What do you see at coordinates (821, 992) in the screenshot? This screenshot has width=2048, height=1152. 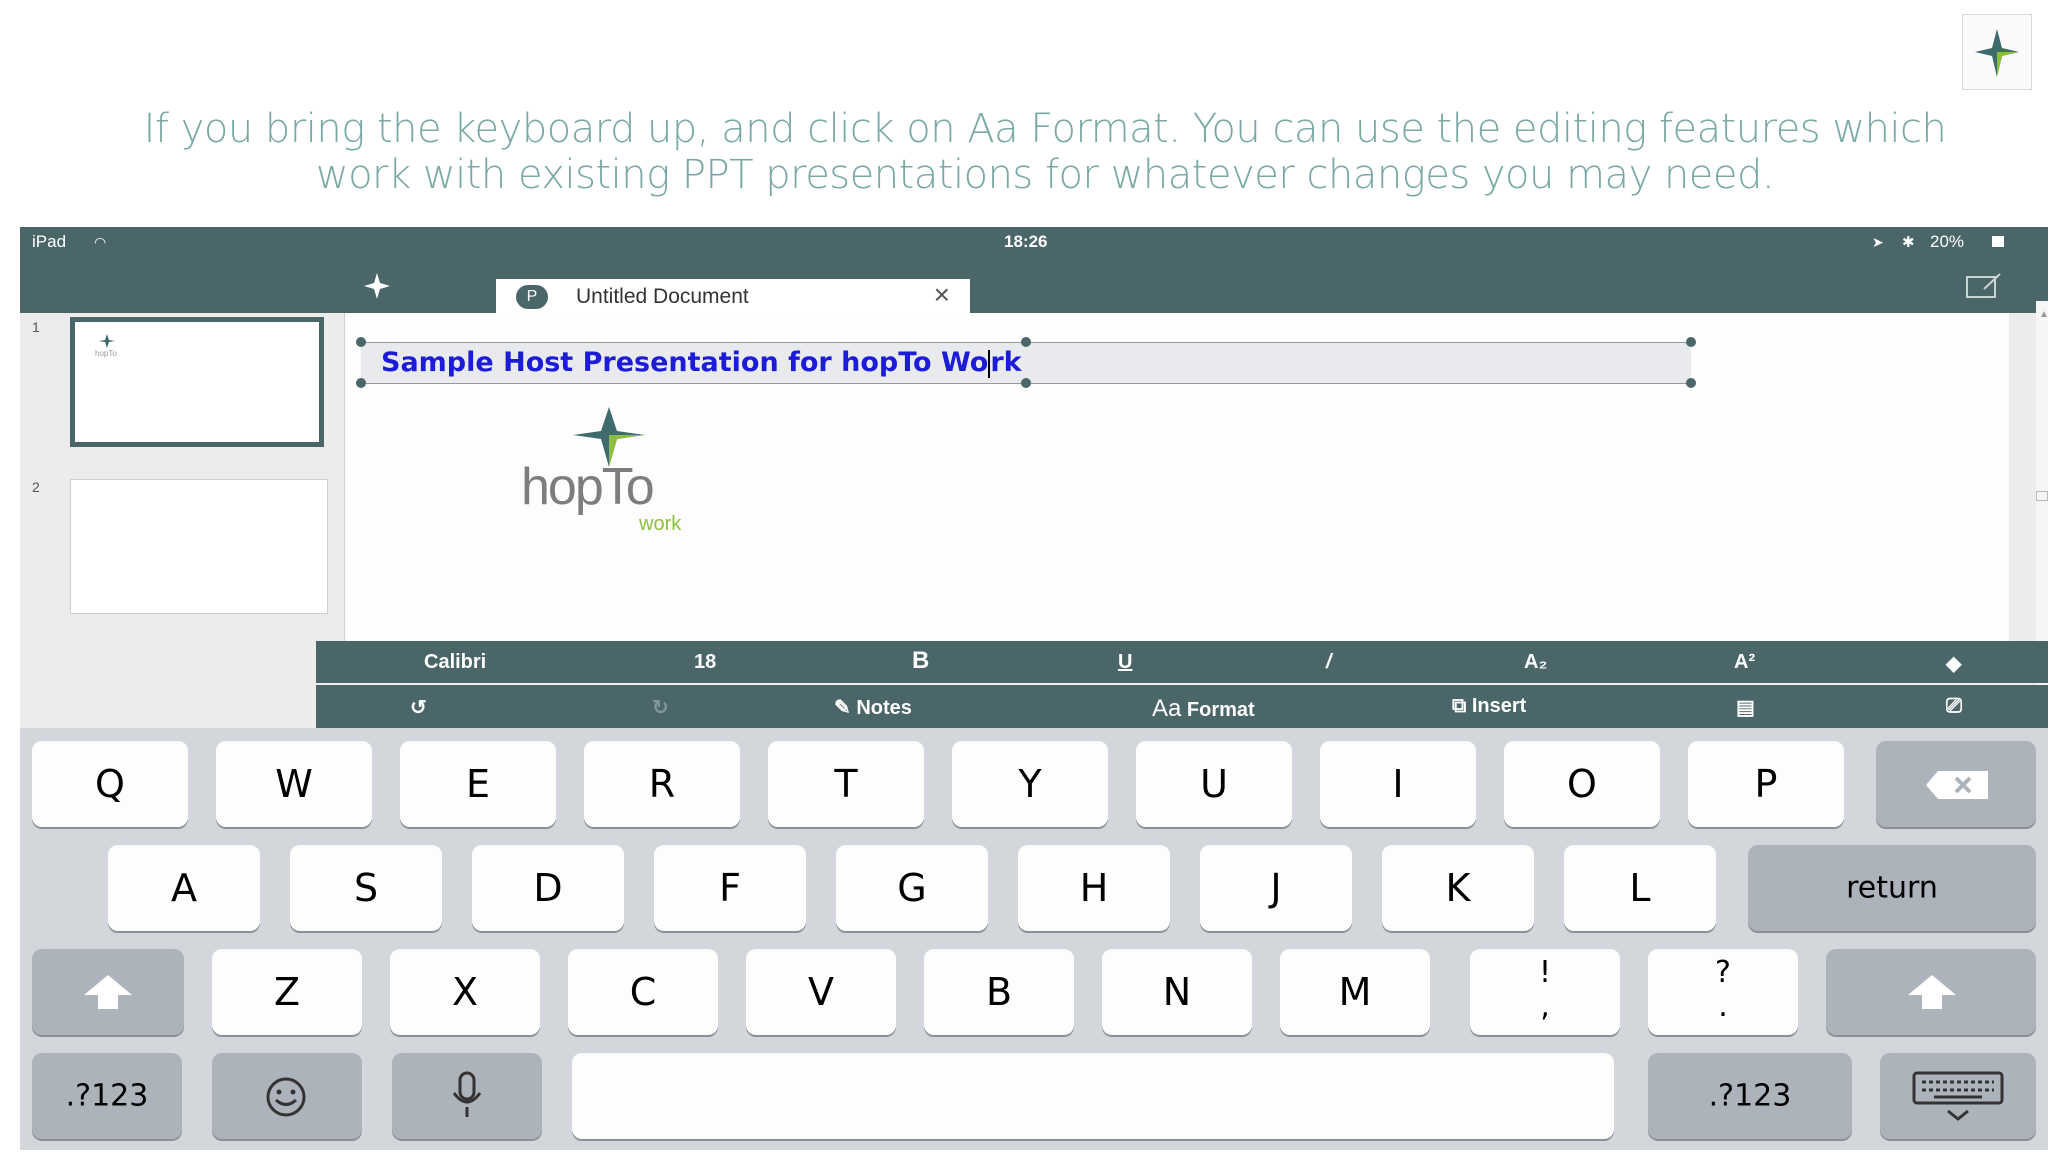 I see `key-v: V` at bounding box center [821, 992].